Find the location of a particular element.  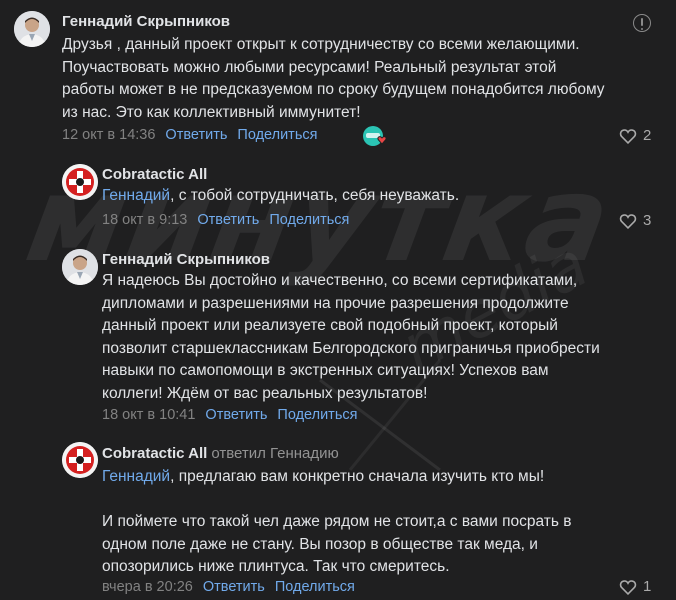

replied-to-label: ответил Геннадию is located at coordinates (274, 453).